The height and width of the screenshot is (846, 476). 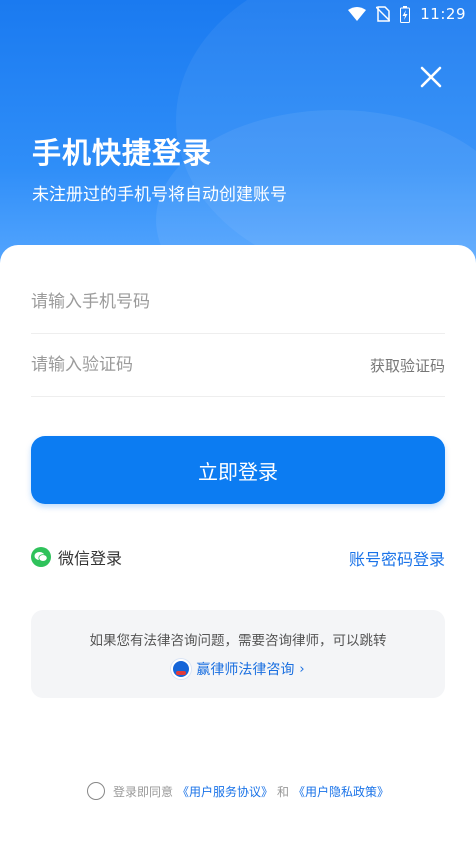 I want to click on close-icon, so click(x=431, y=79).